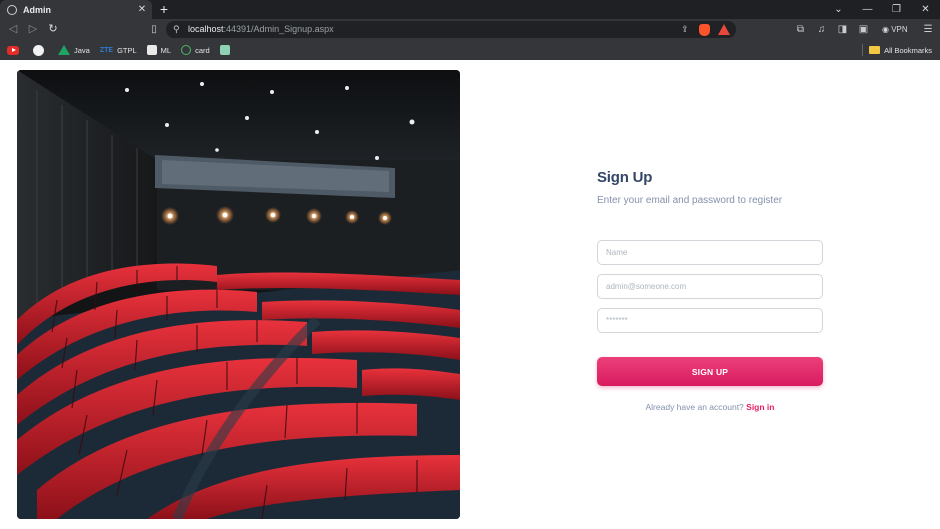 Image resolution: width=940 pixels, height=529 pixels. What do you see at coordinates (838, 9) in the screenshot?
I see `tab-search-icon: ⌄` at bounding box center [838, 9].